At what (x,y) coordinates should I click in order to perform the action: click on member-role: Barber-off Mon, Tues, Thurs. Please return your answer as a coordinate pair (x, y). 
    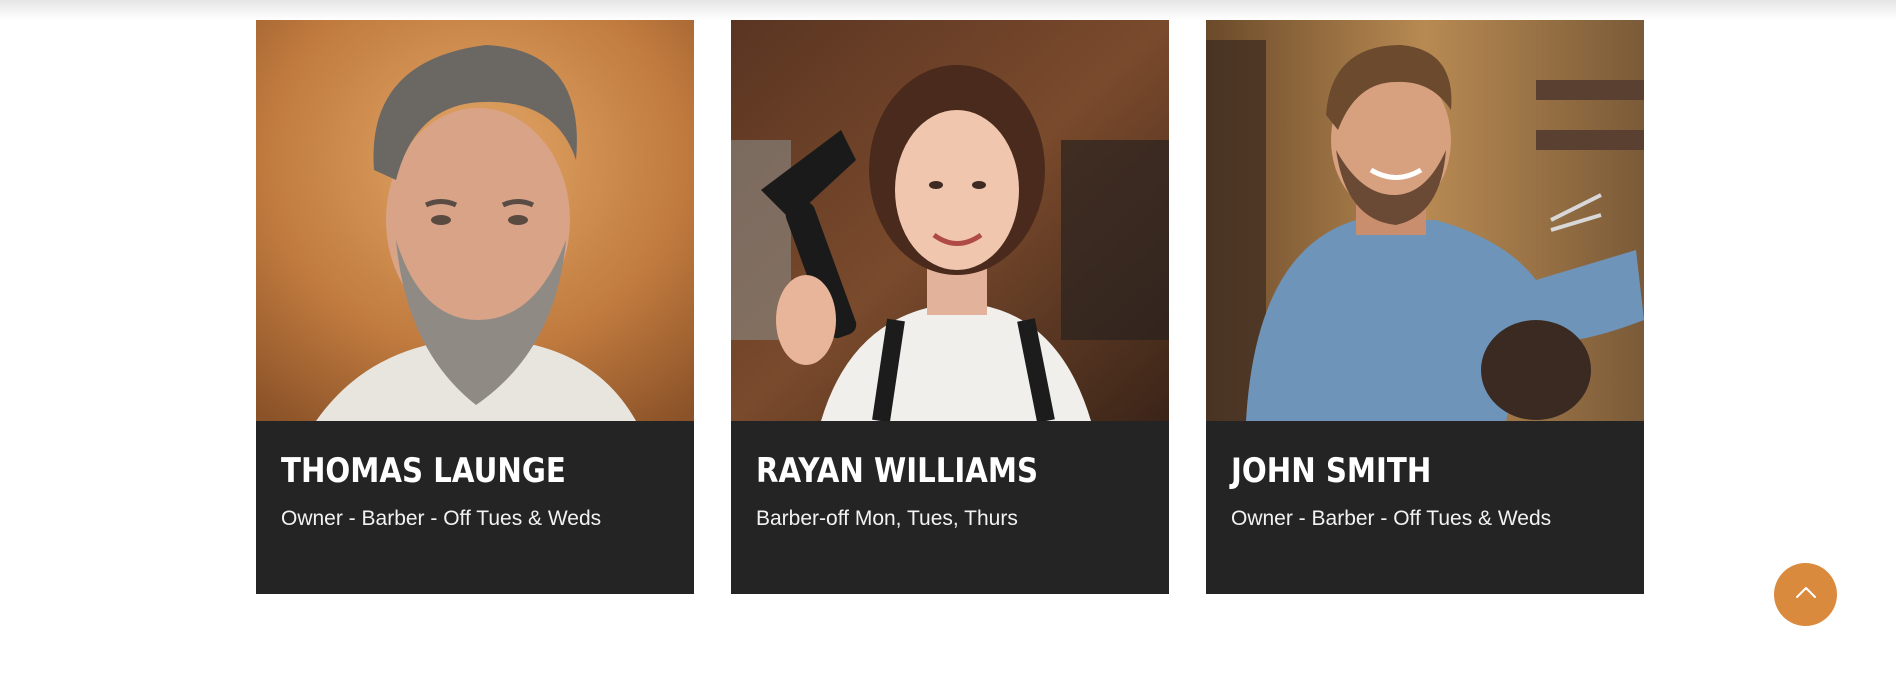
    Looking at the image, I should click on (887, 518).